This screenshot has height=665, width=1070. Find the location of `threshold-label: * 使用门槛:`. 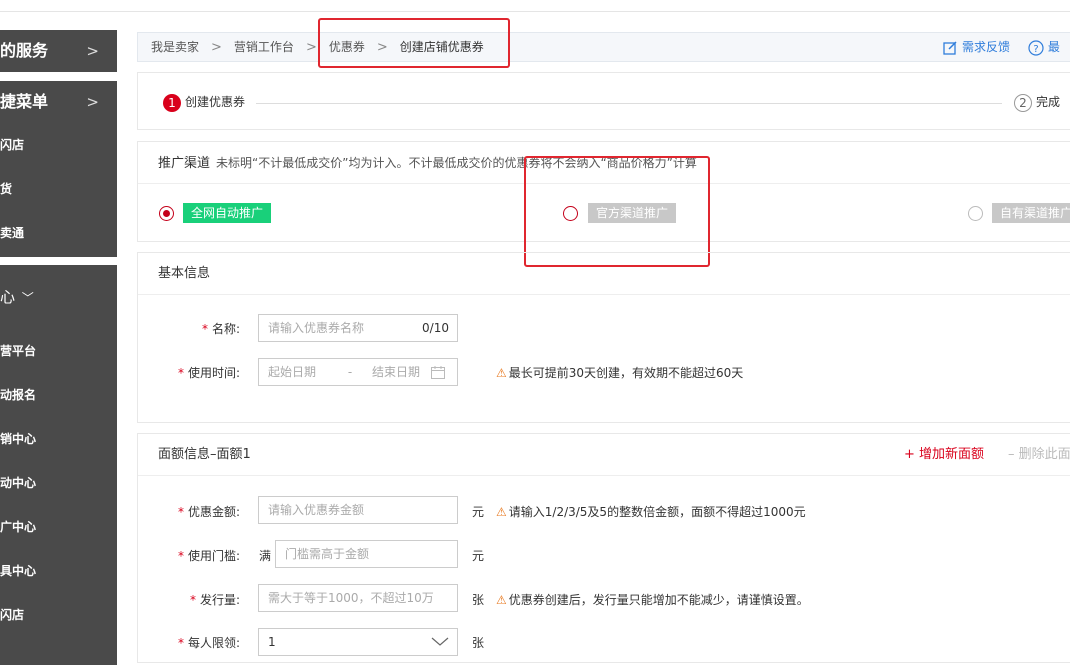

threshold-label: * 使用门槛: is located at coordinates (208, 556).